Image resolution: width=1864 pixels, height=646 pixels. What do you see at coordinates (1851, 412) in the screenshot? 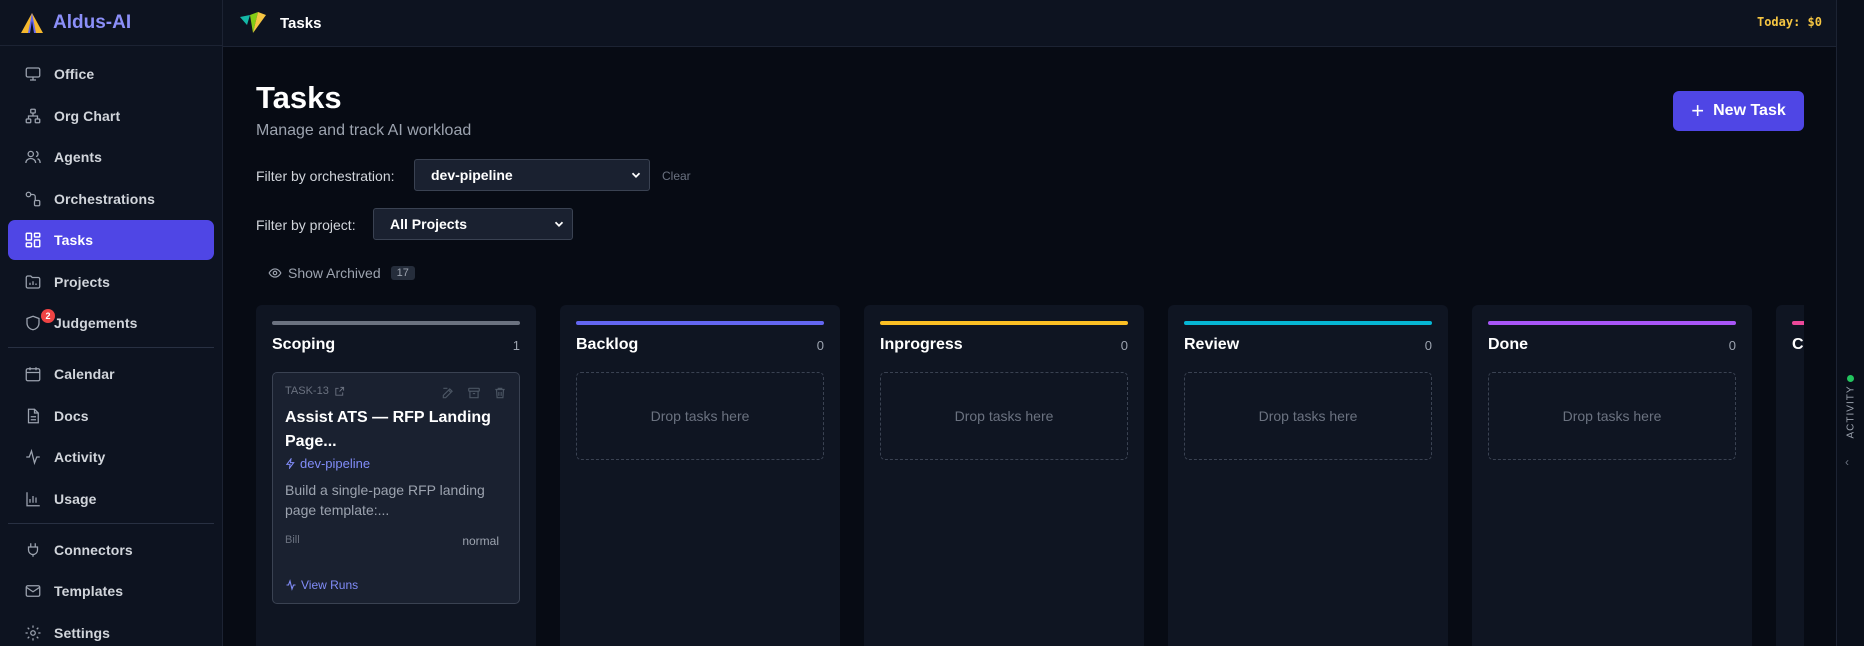
I see `activity-rail-label: ACTIVITY` at bounding box center [1851, 412].